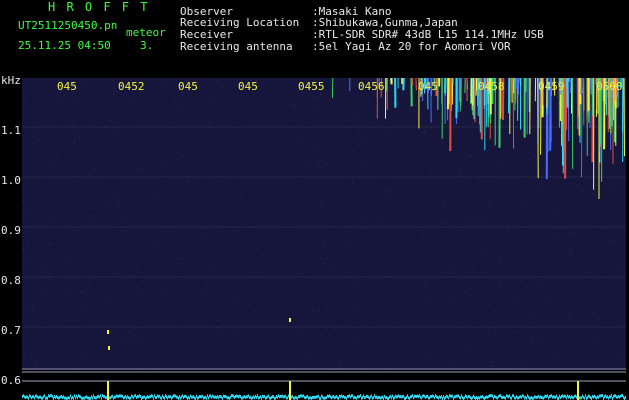  I want to click on y-tick-0-9: 0.9, so click(11, 230).